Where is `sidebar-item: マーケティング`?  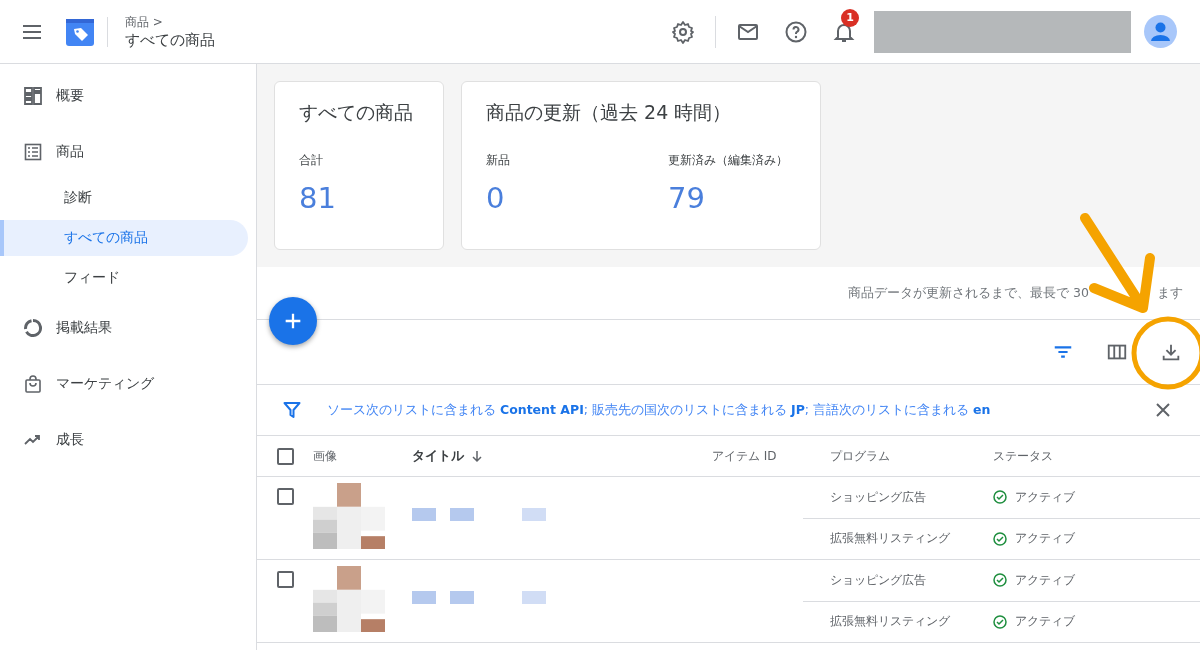
sidebar-item: マーケティング is located at coordinates (128, 384).